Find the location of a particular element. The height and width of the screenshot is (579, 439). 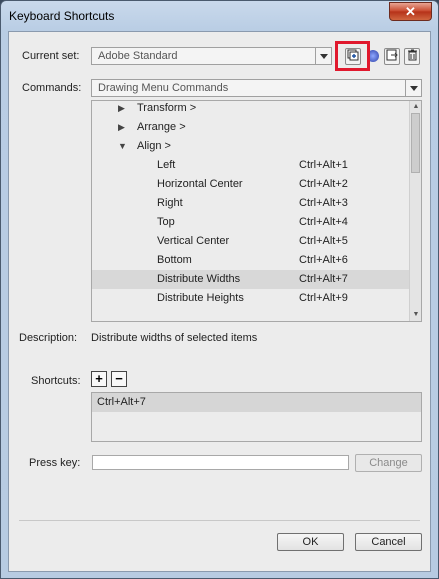

delete-set-icon is located at coordinates (412, 55).